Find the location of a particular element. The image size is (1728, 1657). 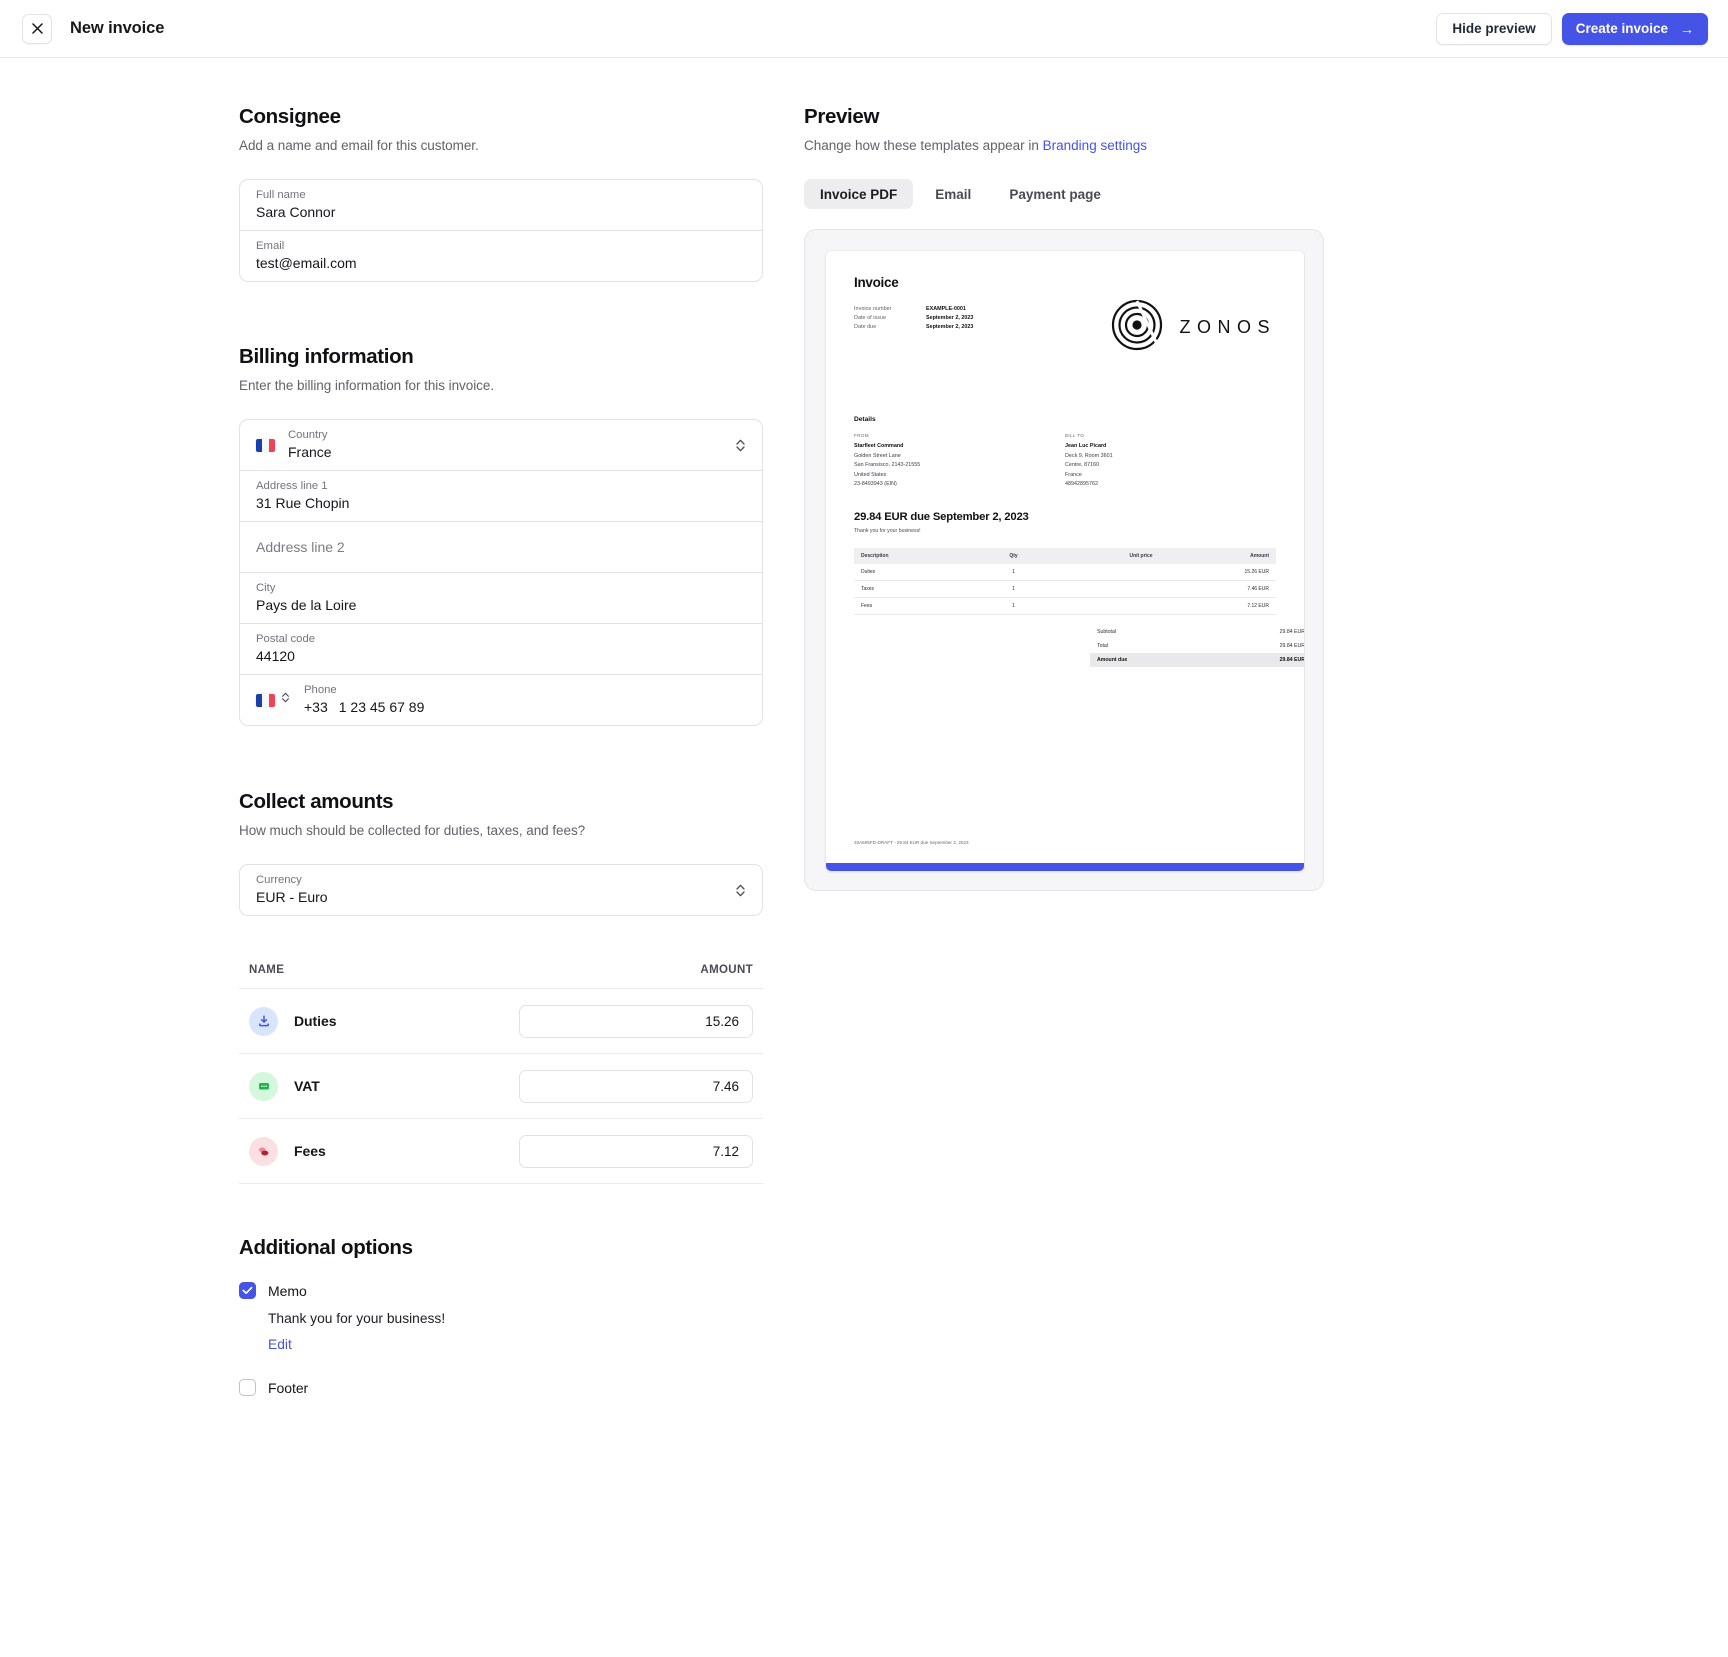

amount-row-name: Fees is located at coordinates (310, 1151).